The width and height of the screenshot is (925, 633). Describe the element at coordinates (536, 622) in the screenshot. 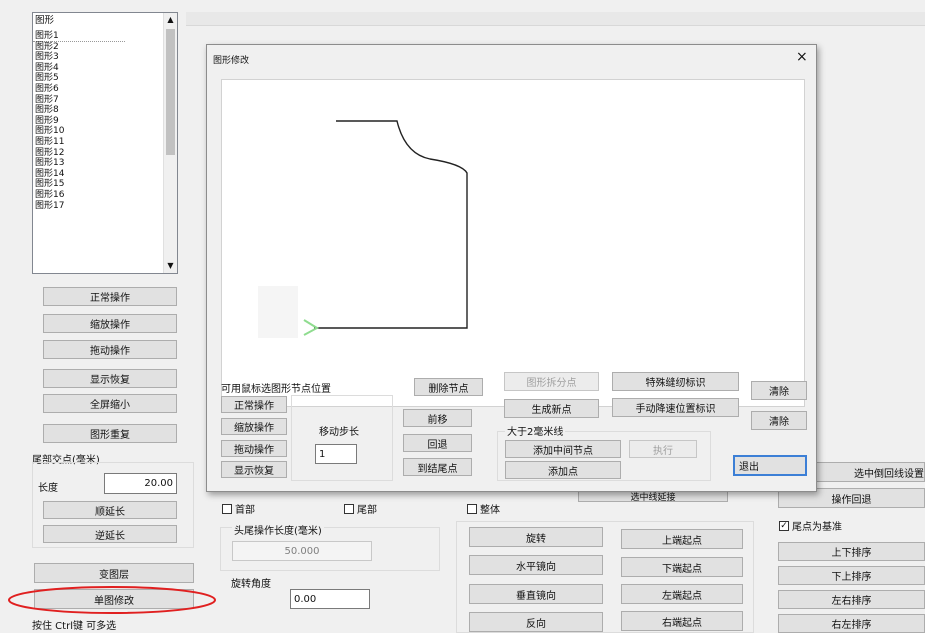

I see `reverse-button: 反向` at that location.